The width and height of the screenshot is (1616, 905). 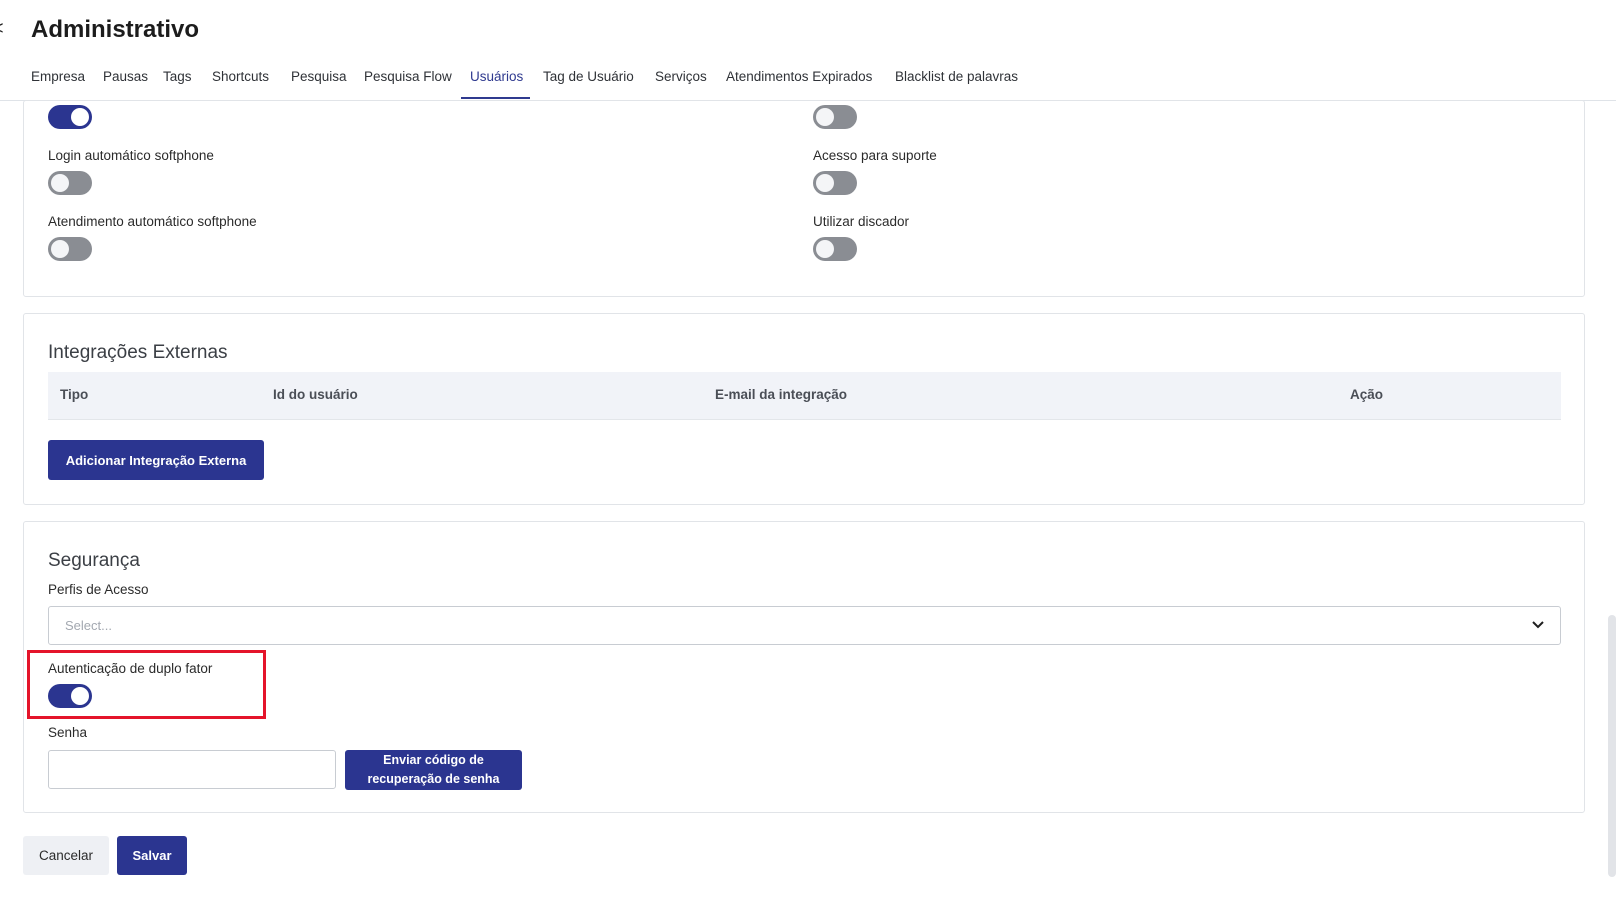 What do you see at coordinates (131, 155) in the screenshot?
I see `label-login-automatico-softphone: Login automático softphone` at bounding box center [131, 155].